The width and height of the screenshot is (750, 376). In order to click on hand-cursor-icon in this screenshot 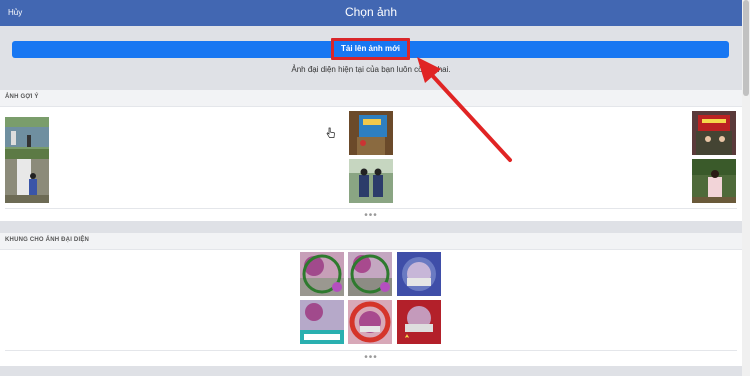, I will do `click(330, 132)`.